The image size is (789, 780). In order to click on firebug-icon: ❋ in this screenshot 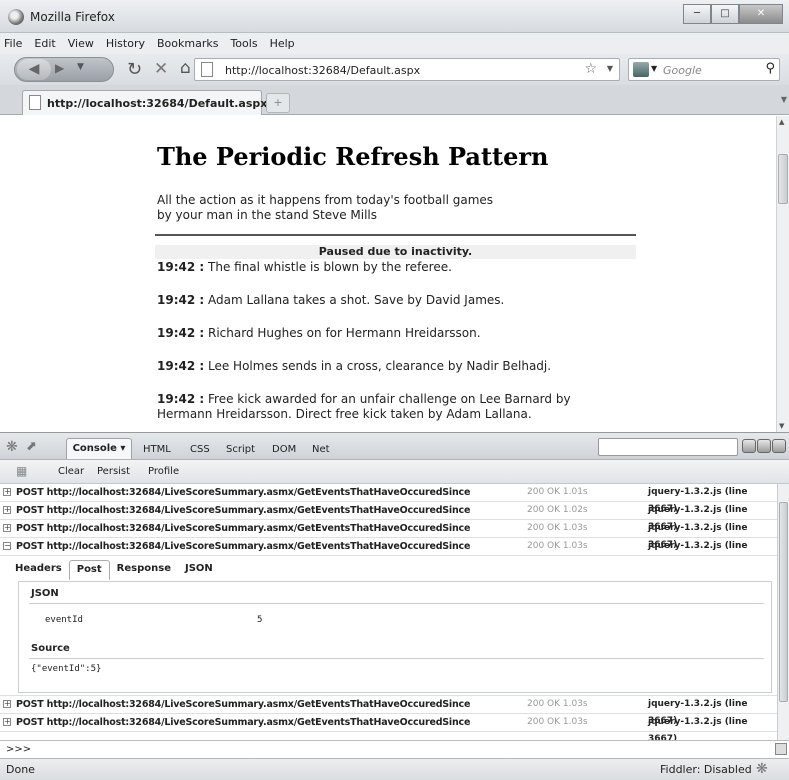, I will do `click(12, 447)`.